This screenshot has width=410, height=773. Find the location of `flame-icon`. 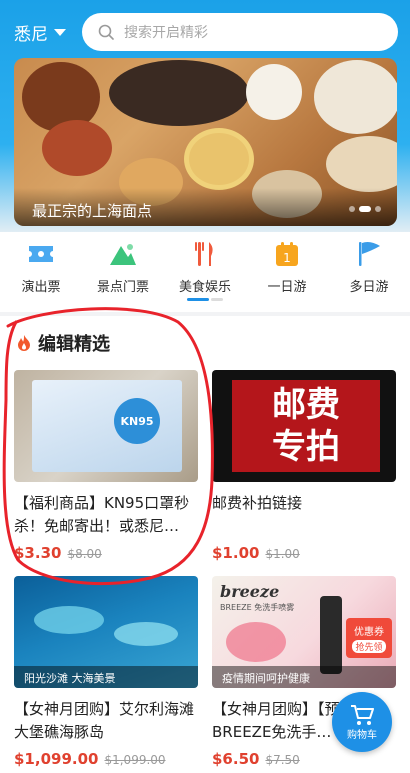

flame-icon is located at coordinates (24, 343).